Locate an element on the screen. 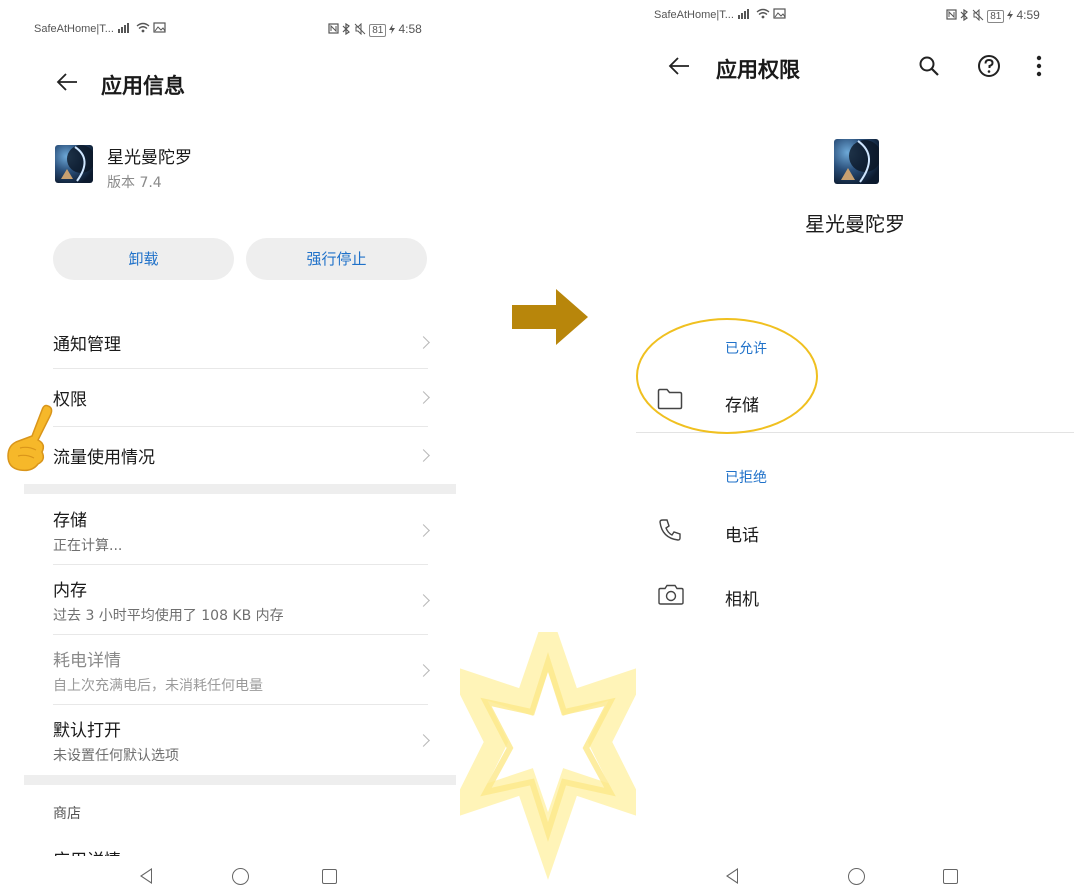  force-stop-button: 强行停止 is located at coordinates (336, 259).